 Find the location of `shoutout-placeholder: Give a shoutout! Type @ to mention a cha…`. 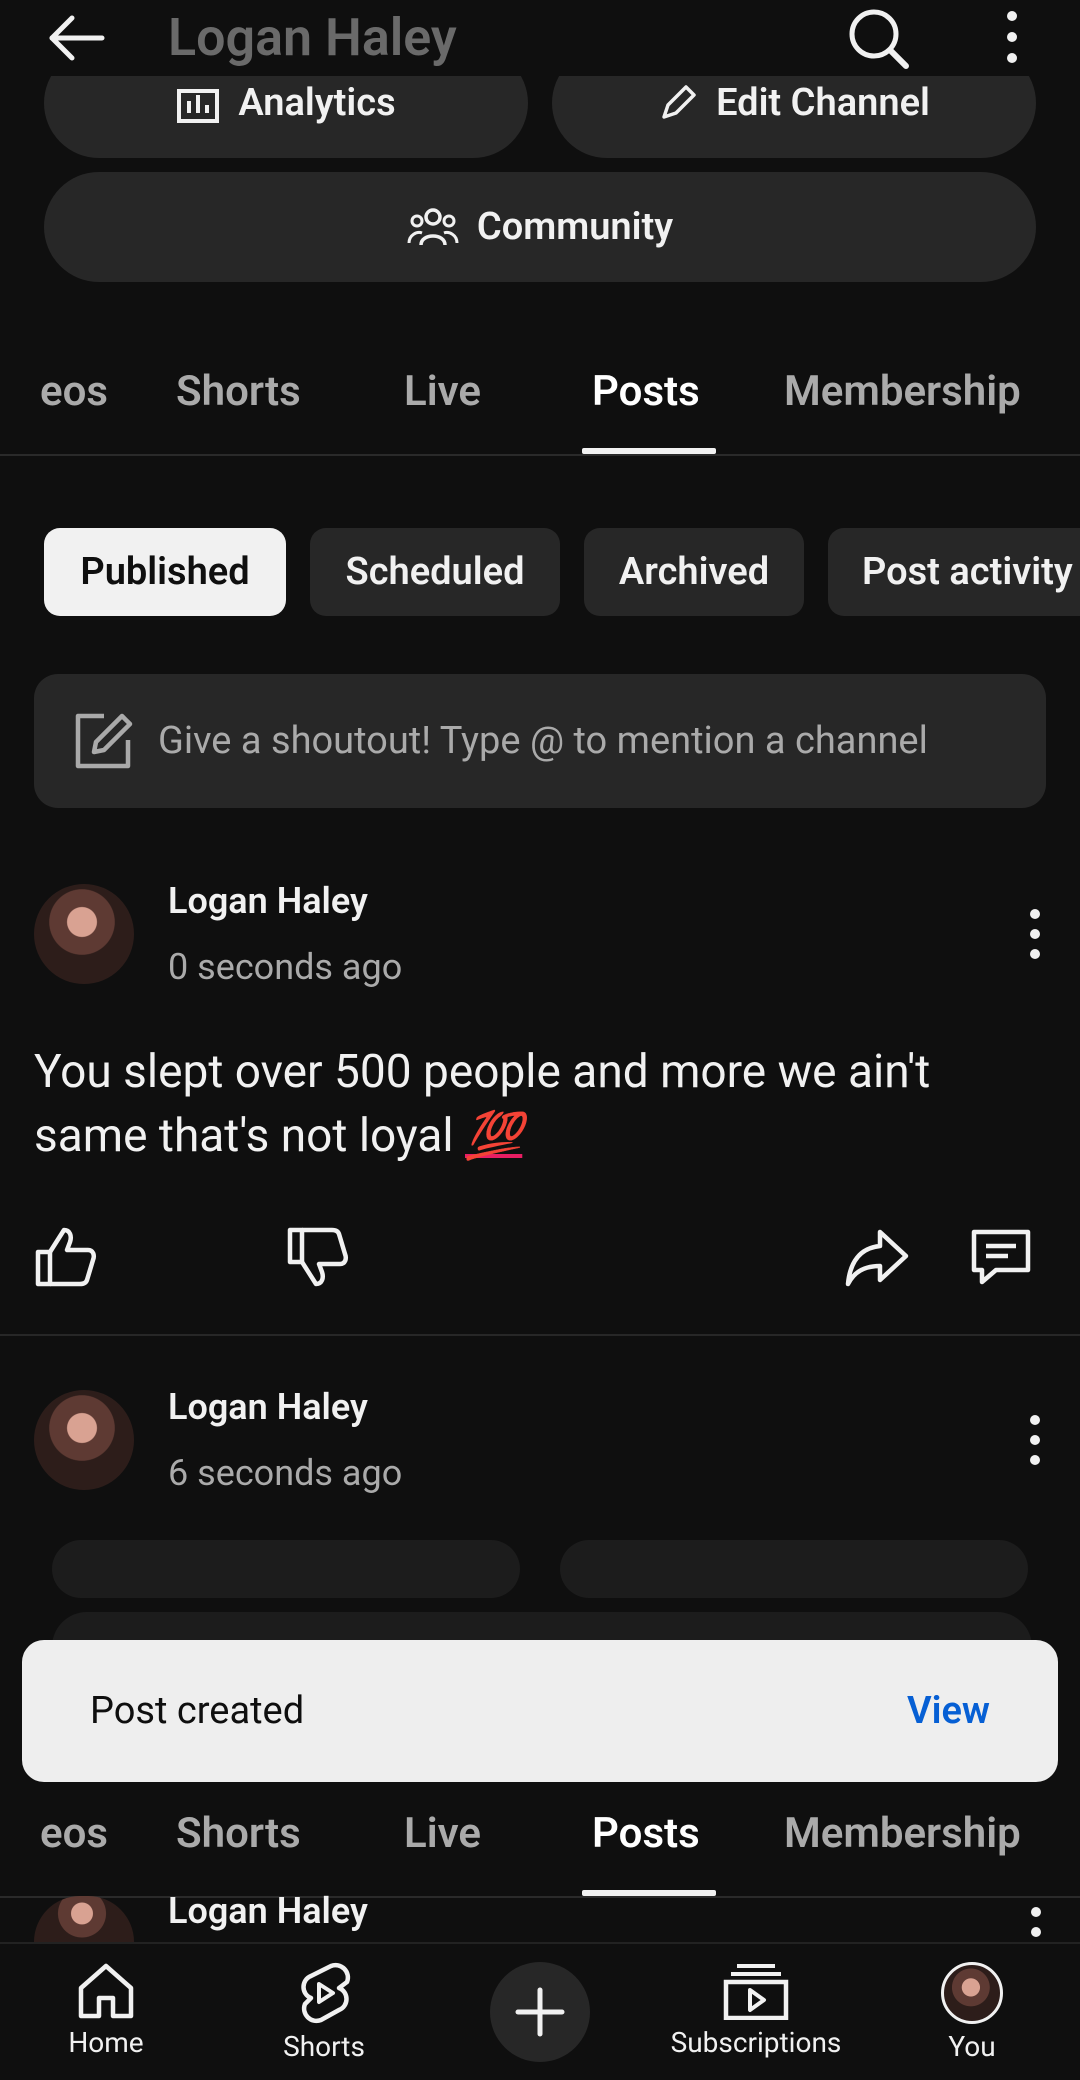

shoutout-placeholder: Give a shoutout! Type @ to mention a cha… is located at coordinates (543, 741).